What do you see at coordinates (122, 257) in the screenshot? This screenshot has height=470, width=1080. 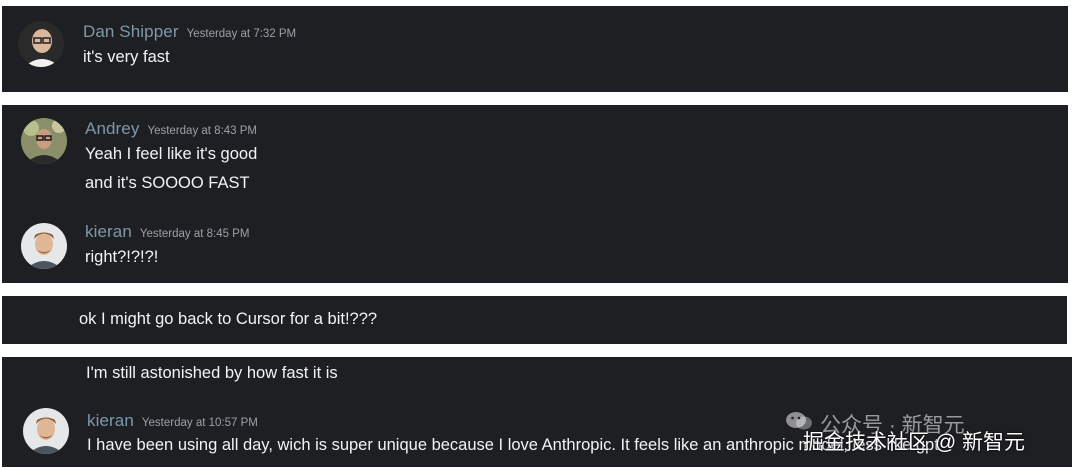 I see `message-text: right?!?!?!` at bounding box center [122, 257].